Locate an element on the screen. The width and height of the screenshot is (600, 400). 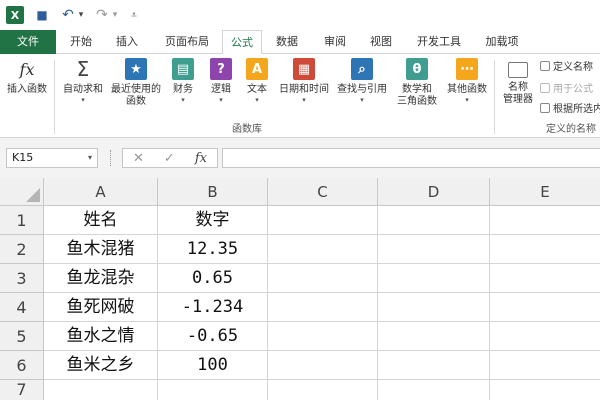
date-time-button: ▦ 日期和时间 ▾ is located at coordinates (304, 81).